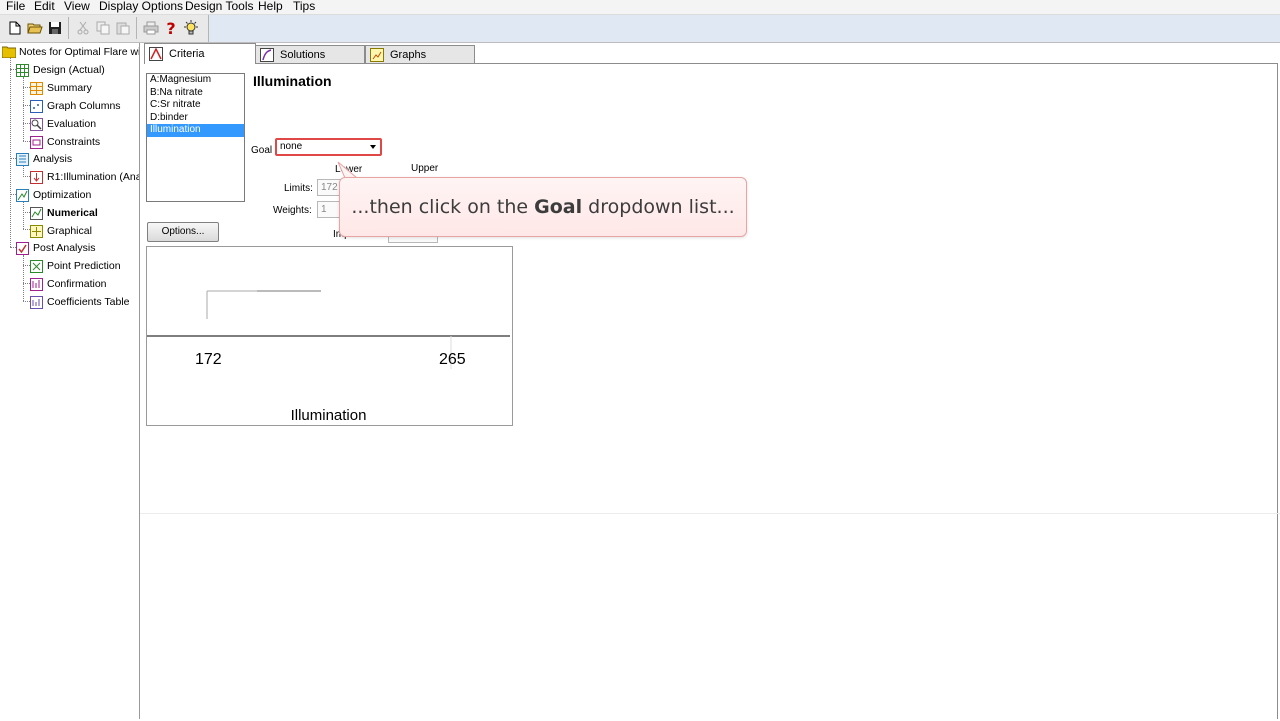 The height and width of the screenshot is (721, 1280). Describe the element at coordinates (292, 210) in the screenshot. I see `weights-label: Weights:` at that location.